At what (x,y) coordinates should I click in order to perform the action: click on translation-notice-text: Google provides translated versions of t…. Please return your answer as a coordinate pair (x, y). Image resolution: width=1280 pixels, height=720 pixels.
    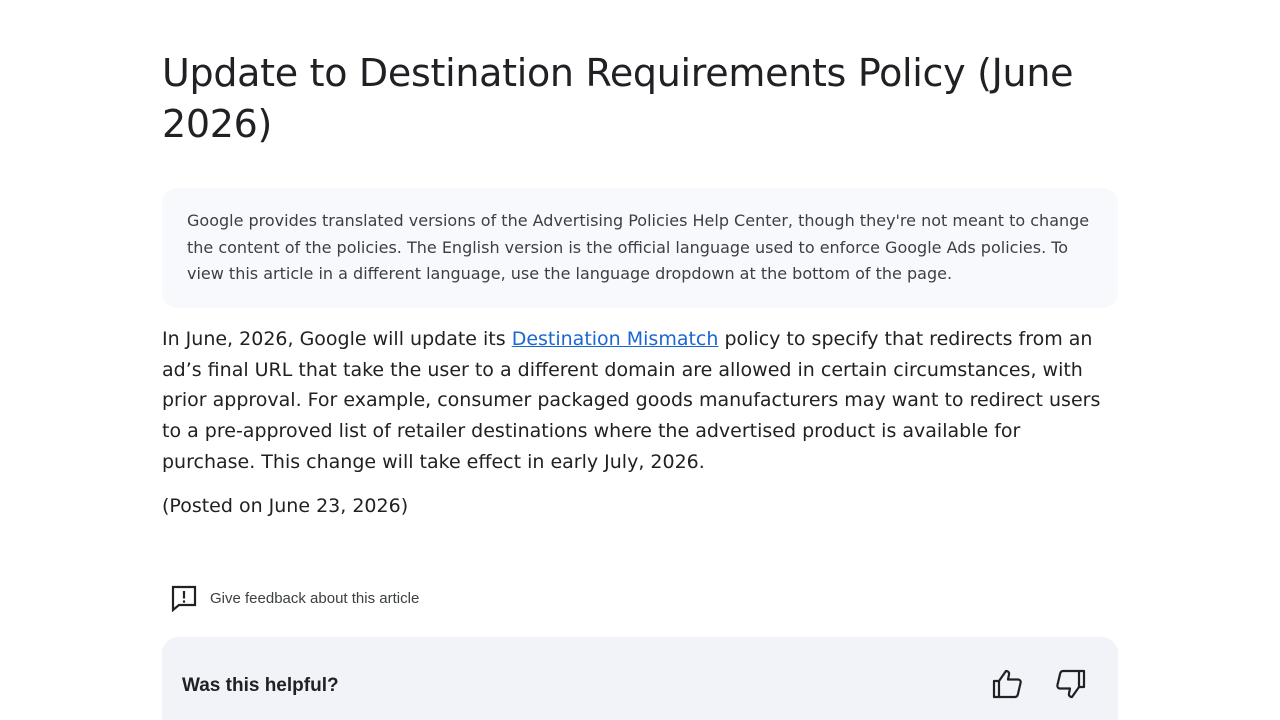
    Looking at the image, I should click on (638, 247).